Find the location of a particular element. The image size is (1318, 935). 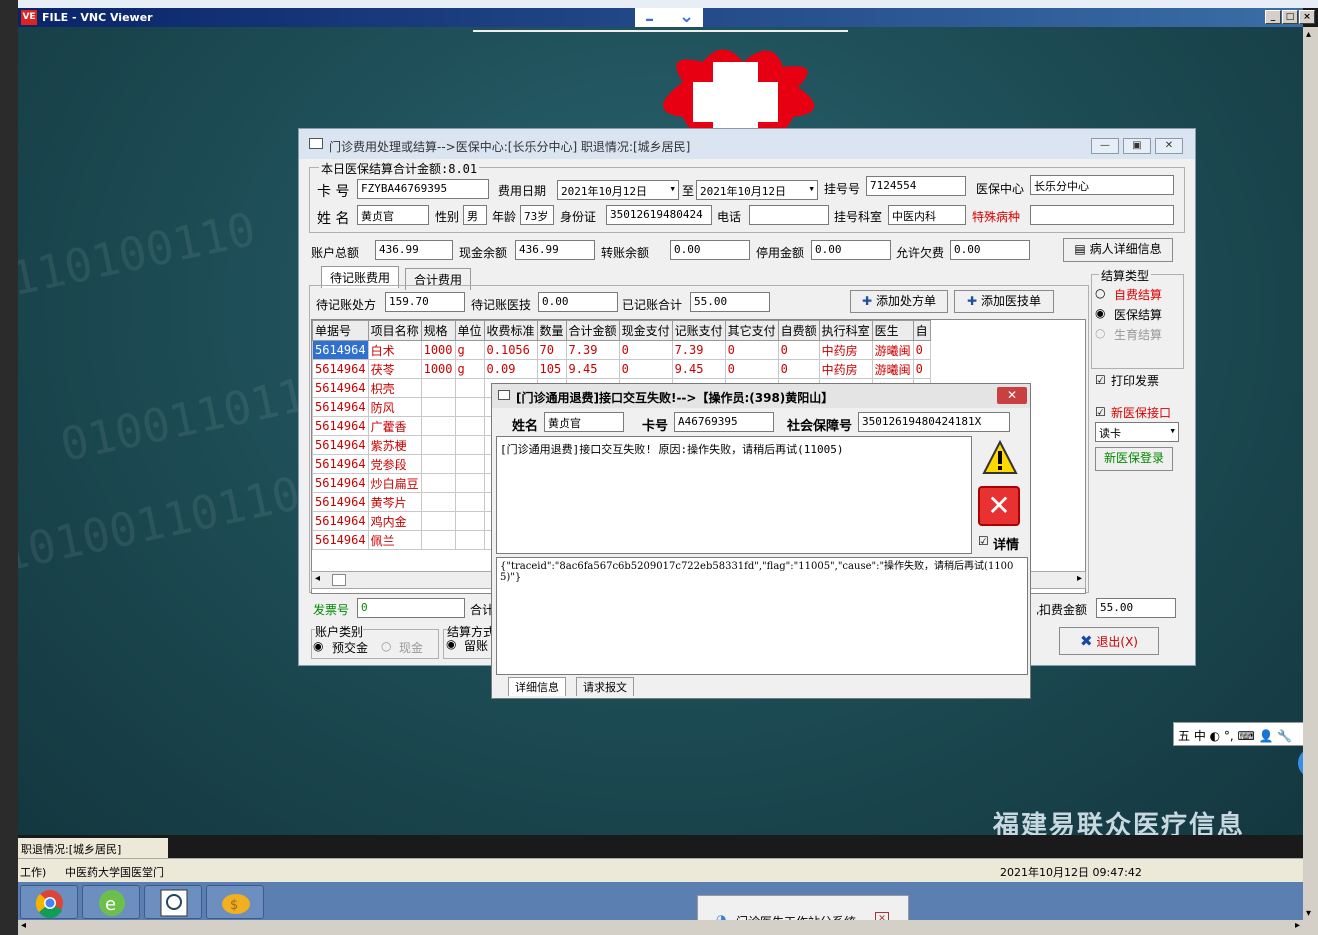

vnc-vscroll: ▴ ▾ is located at coordinates (1310, 481).